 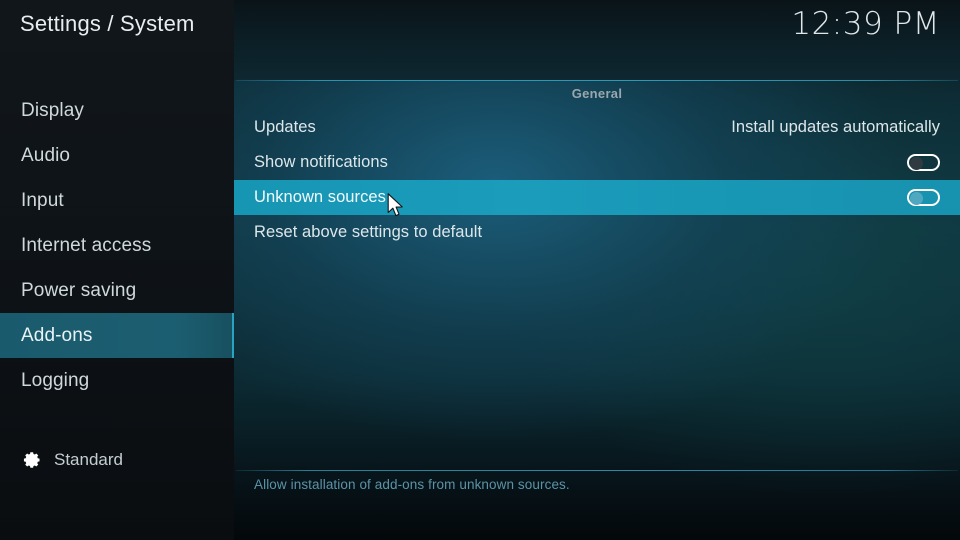 What do you see at coordinates (835, 127) in the screenshot?
I see `setting-value: Install updates automatically` at bounding box center [835, 127].